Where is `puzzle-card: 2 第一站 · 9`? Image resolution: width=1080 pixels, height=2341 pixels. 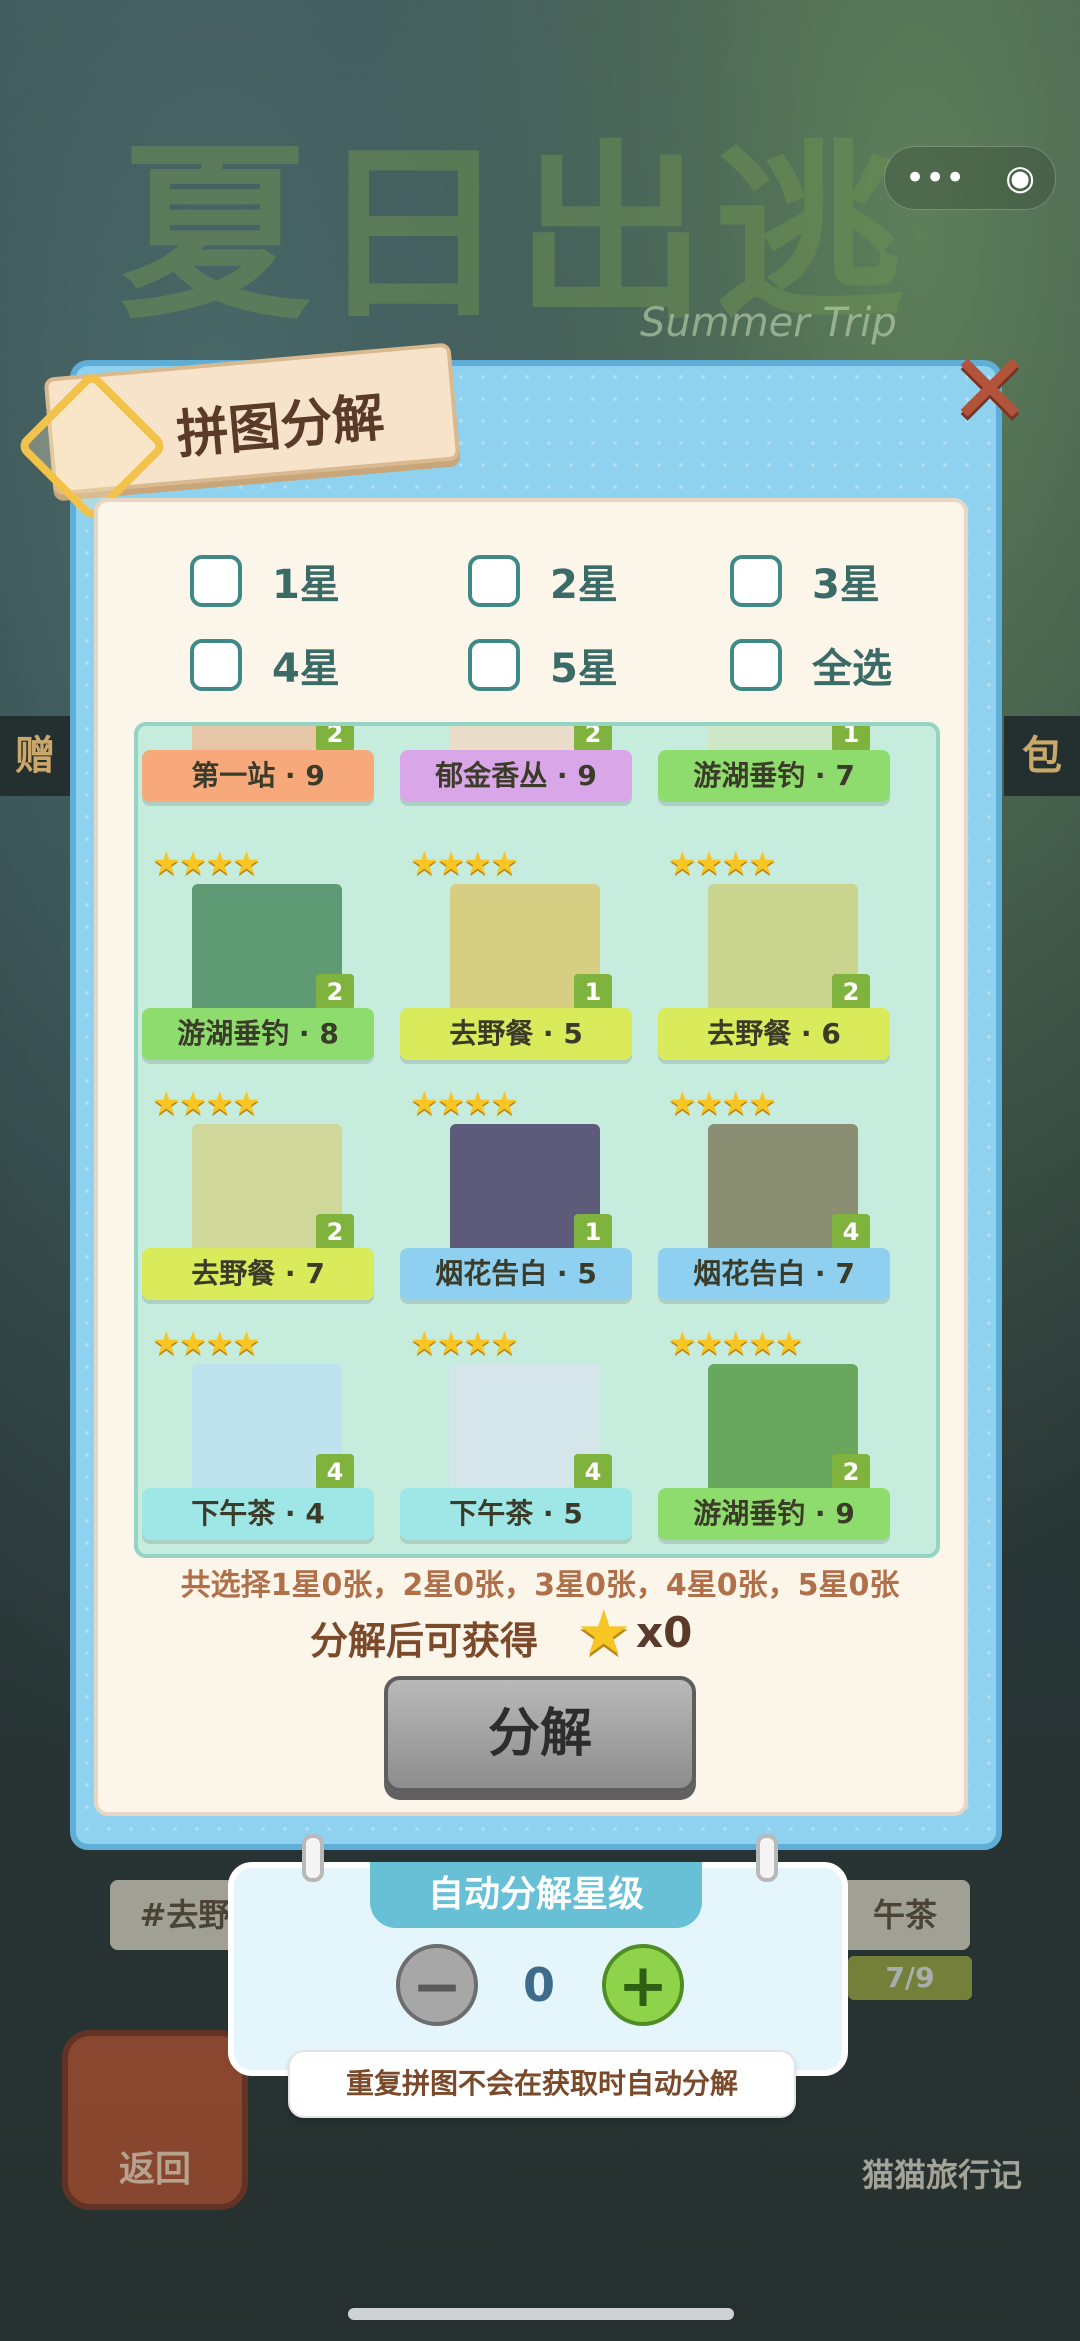
puzzle-card: 2 第一站 · 9 is located at coordinates (258, 776).